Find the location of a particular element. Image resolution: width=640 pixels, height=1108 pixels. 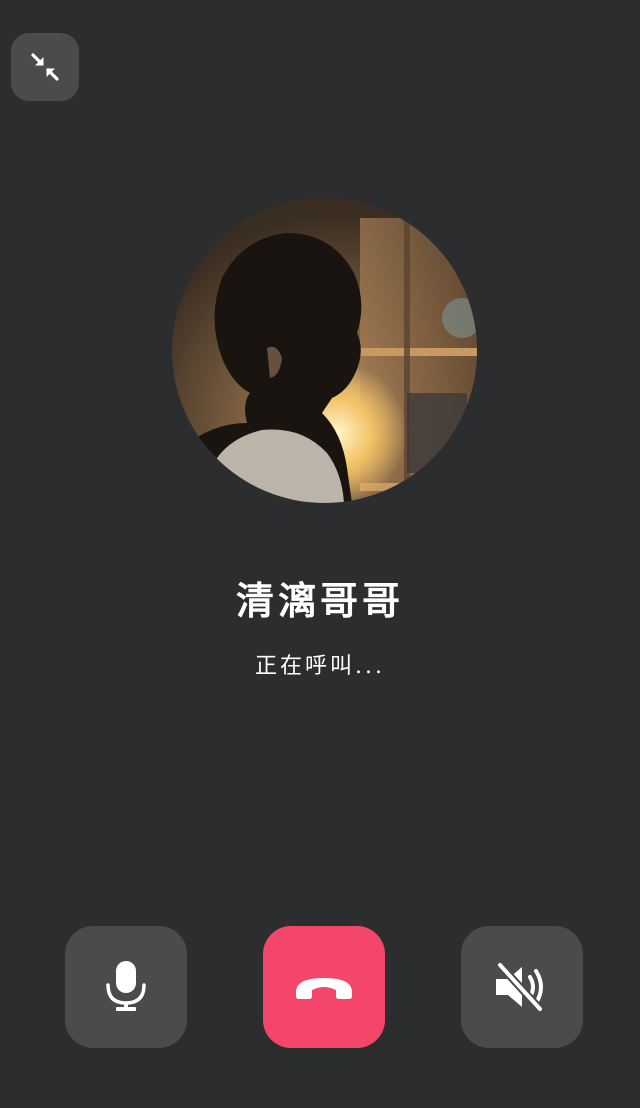

speaker-muted-icon is located at coordinates (520, 987).